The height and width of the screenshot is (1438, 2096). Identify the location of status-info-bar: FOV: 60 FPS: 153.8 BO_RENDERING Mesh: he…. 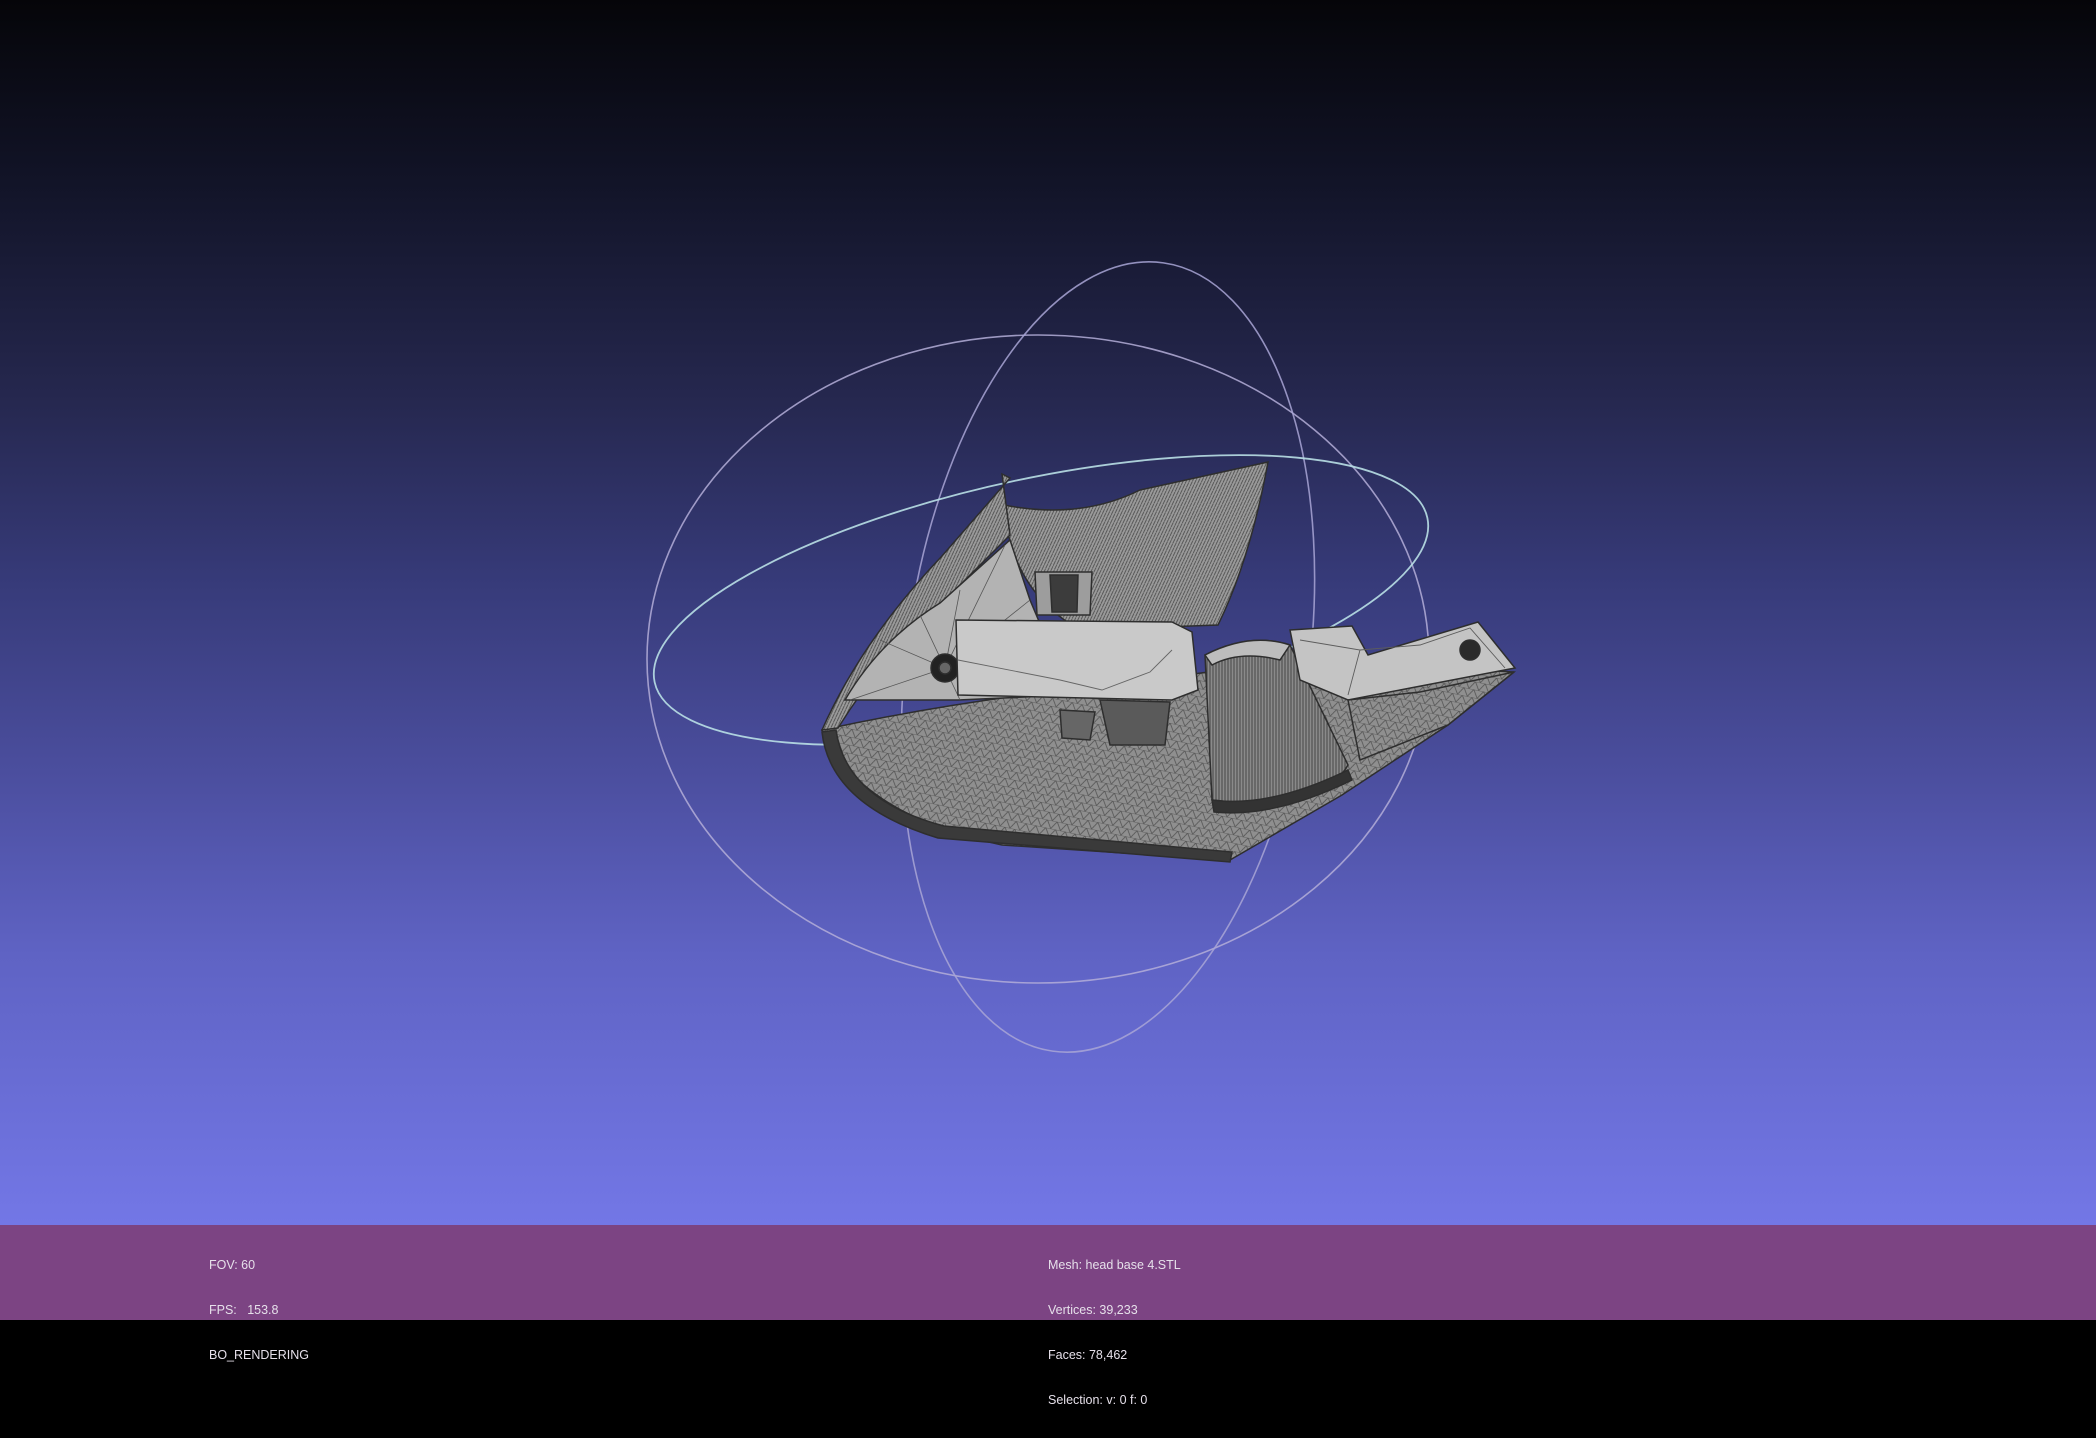
(1048, 1316).